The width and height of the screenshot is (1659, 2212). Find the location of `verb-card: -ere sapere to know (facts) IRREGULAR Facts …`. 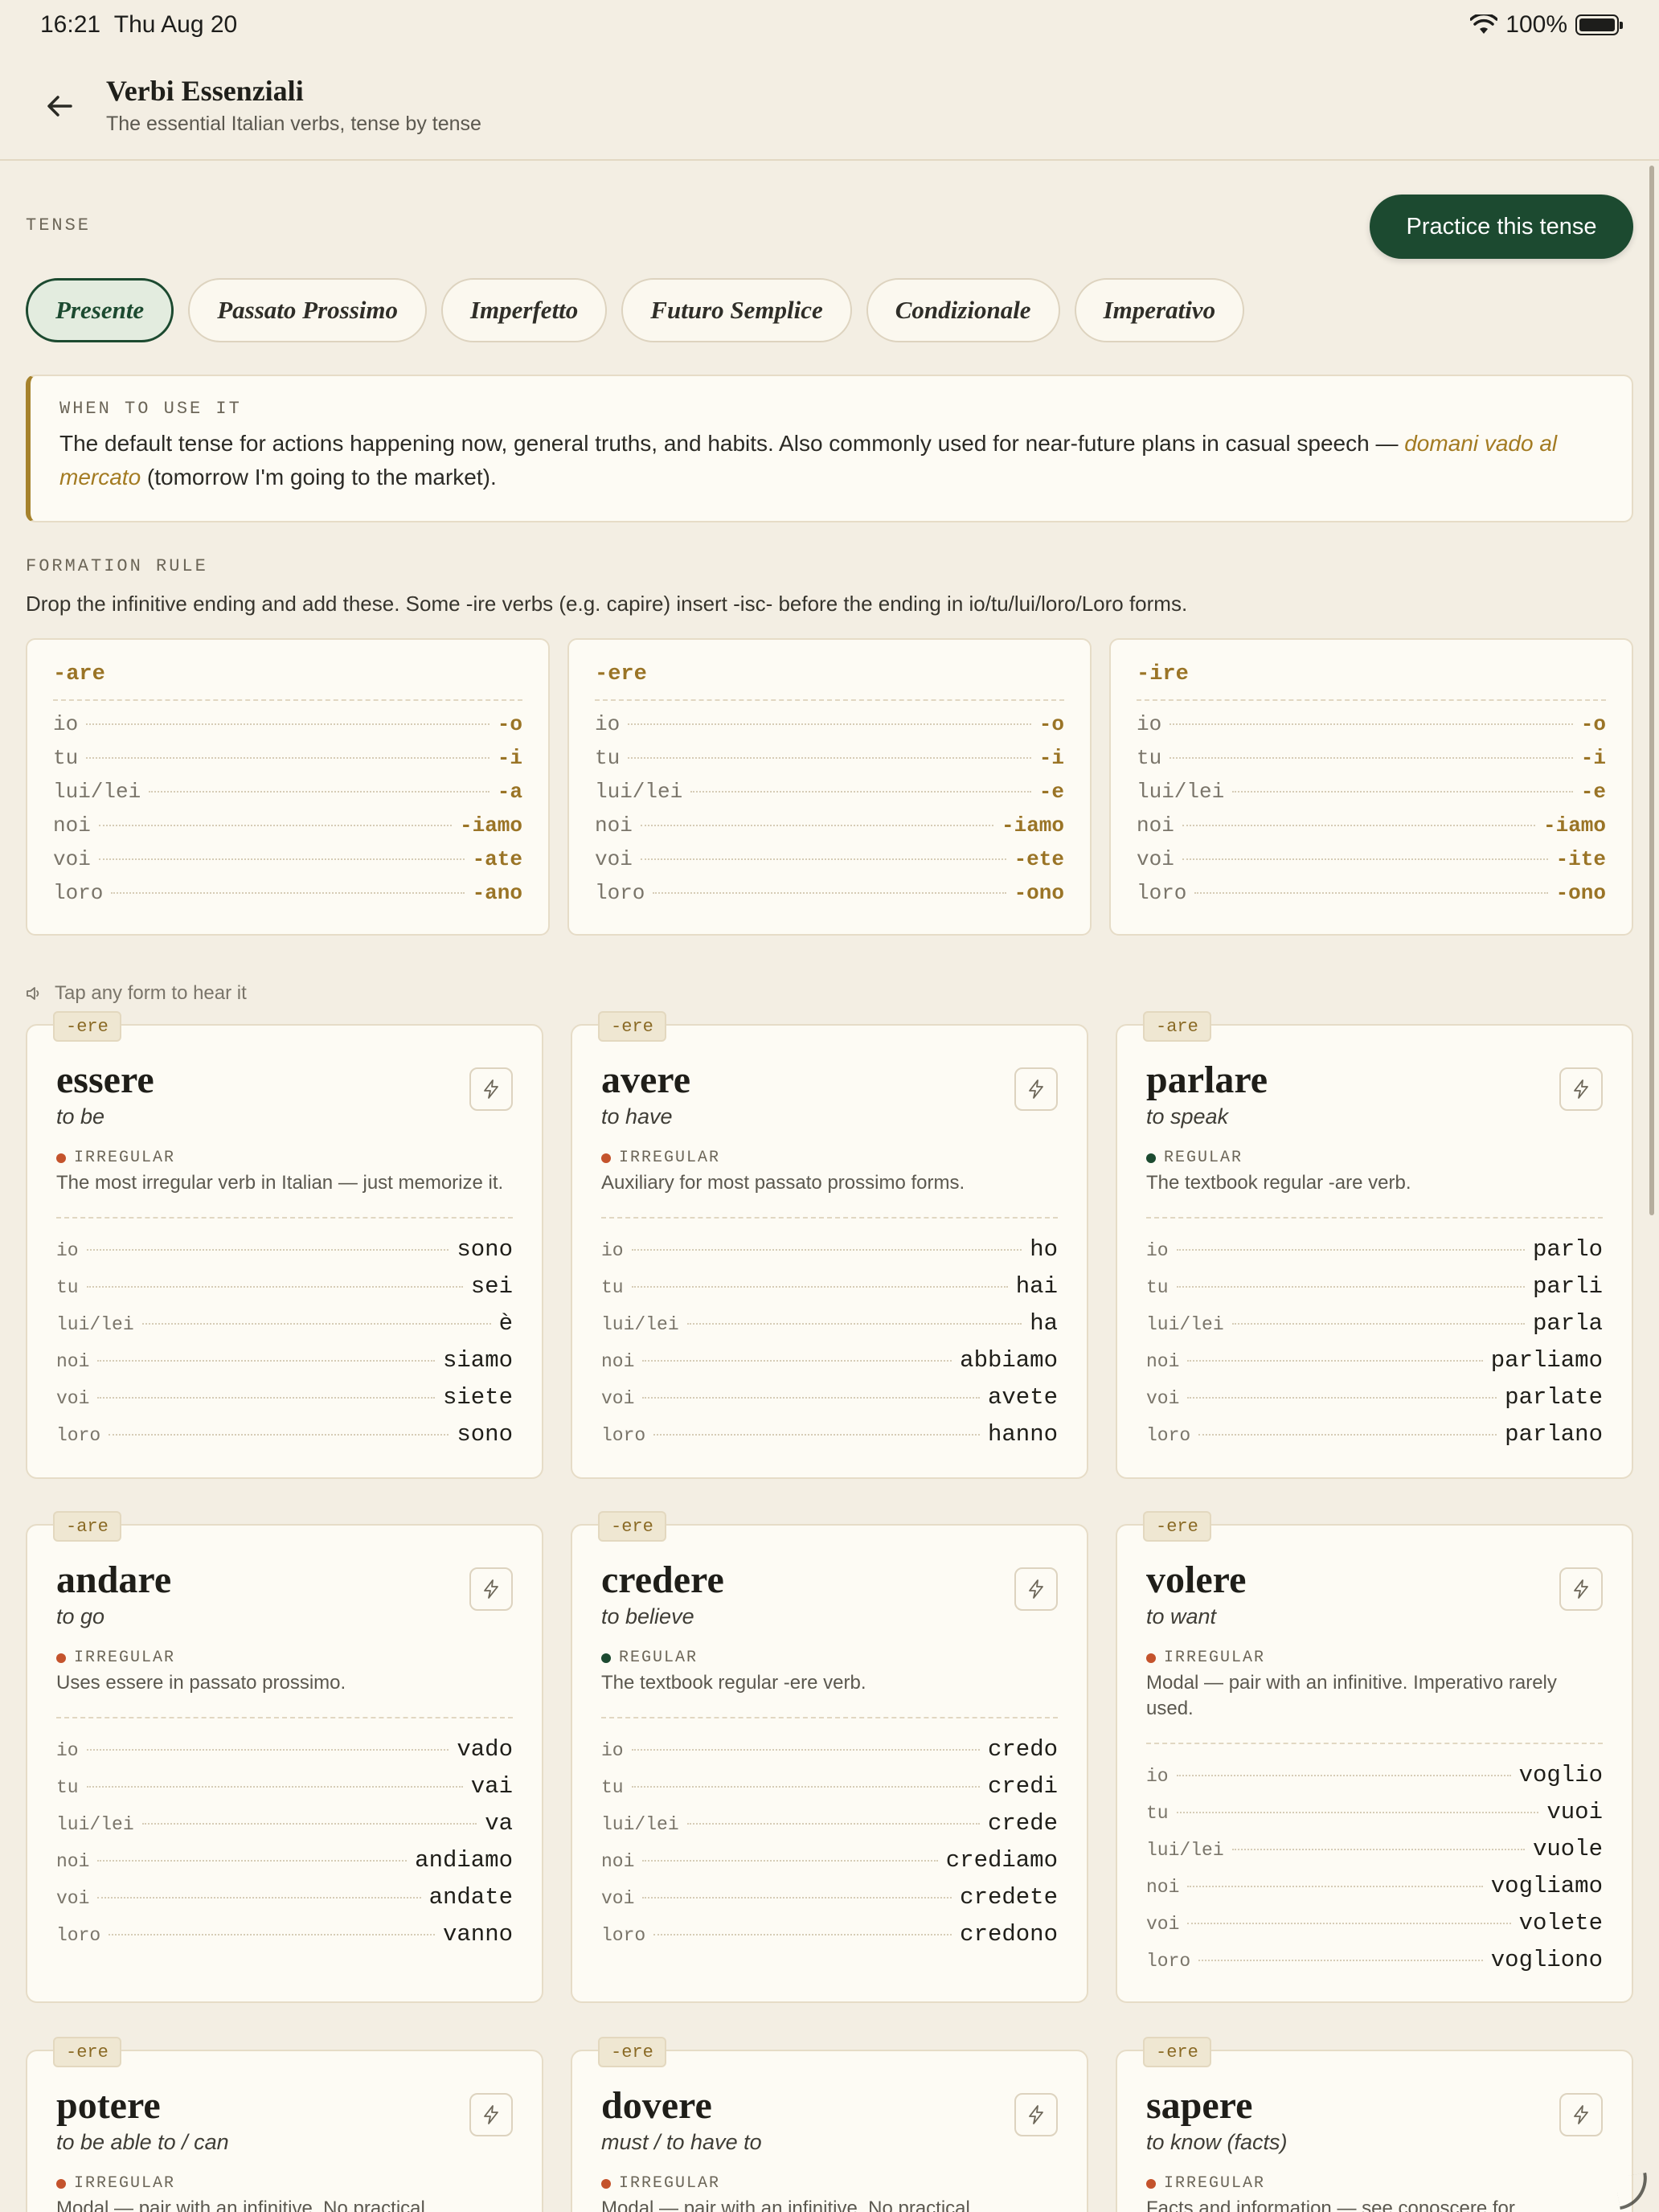

verb-card: -ere sapere to know (facts) IRREGULAR Facts … is located at coordinates (1374, 2124).